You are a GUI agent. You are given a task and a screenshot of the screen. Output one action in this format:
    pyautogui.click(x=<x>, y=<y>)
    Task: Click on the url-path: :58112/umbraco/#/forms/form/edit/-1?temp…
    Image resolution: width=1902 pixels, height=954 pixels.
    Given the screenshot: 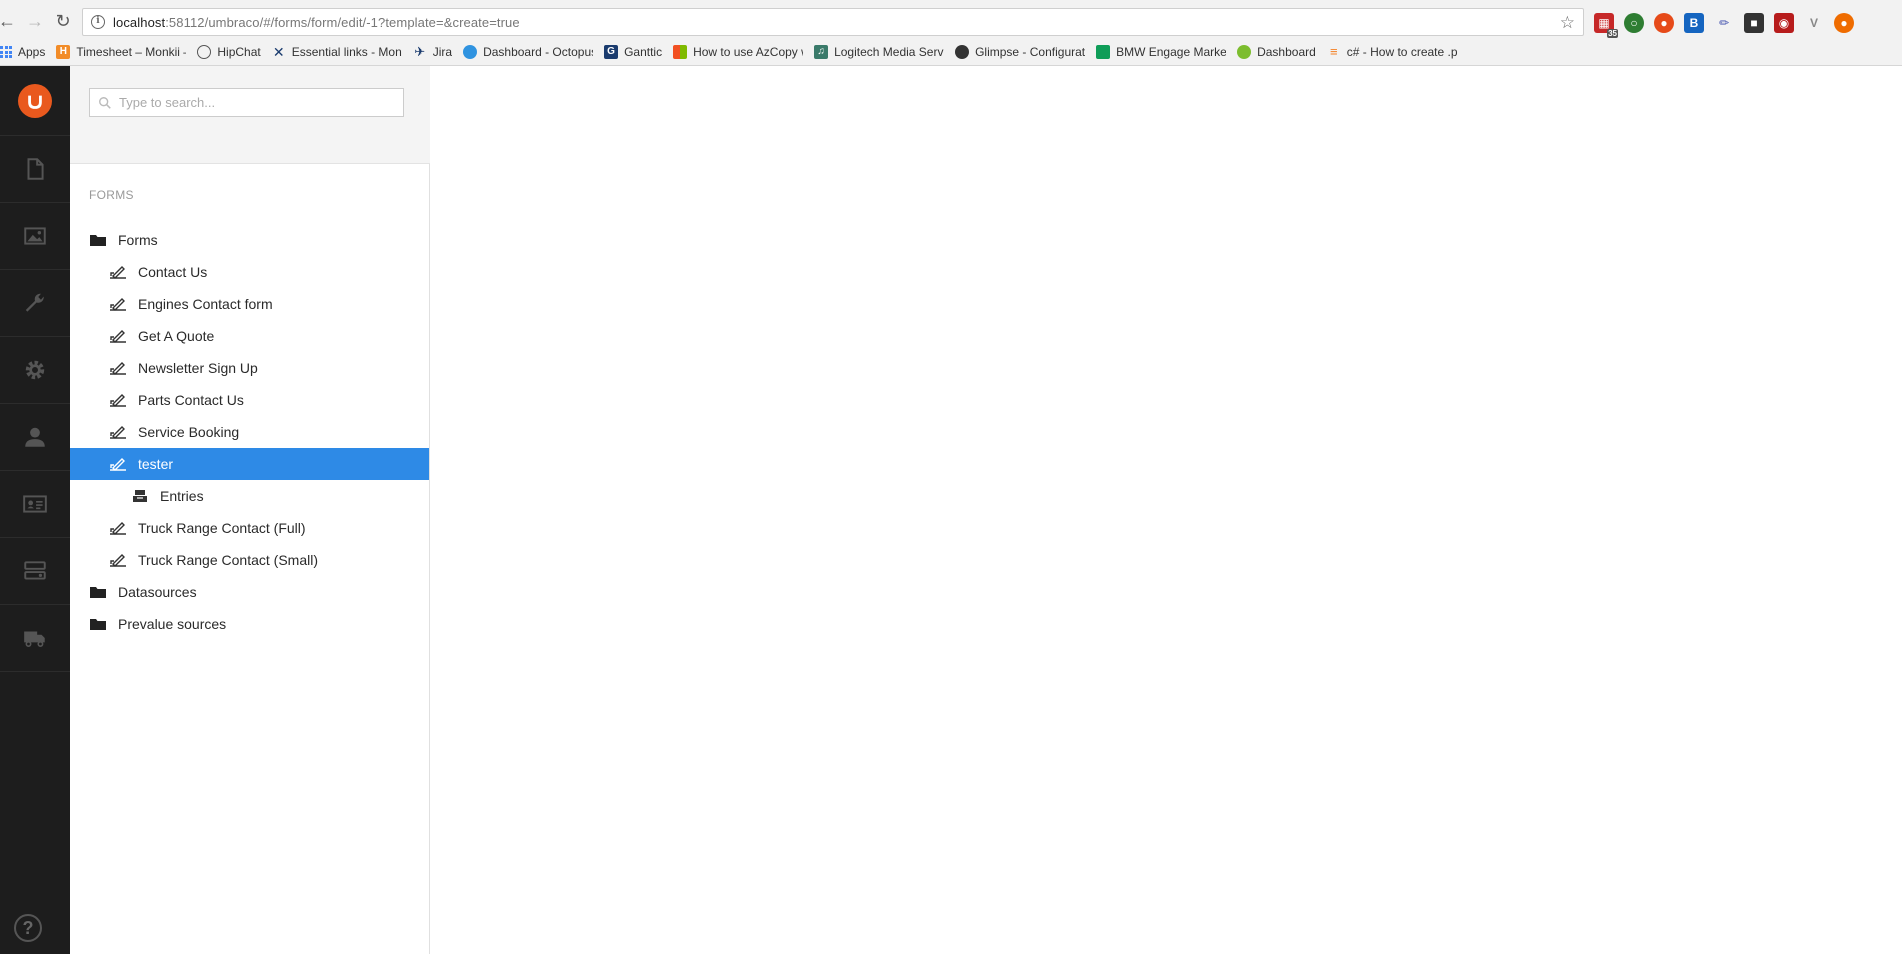 What is the action you would take?
    pyautogui.click(x=342, y=22)
    